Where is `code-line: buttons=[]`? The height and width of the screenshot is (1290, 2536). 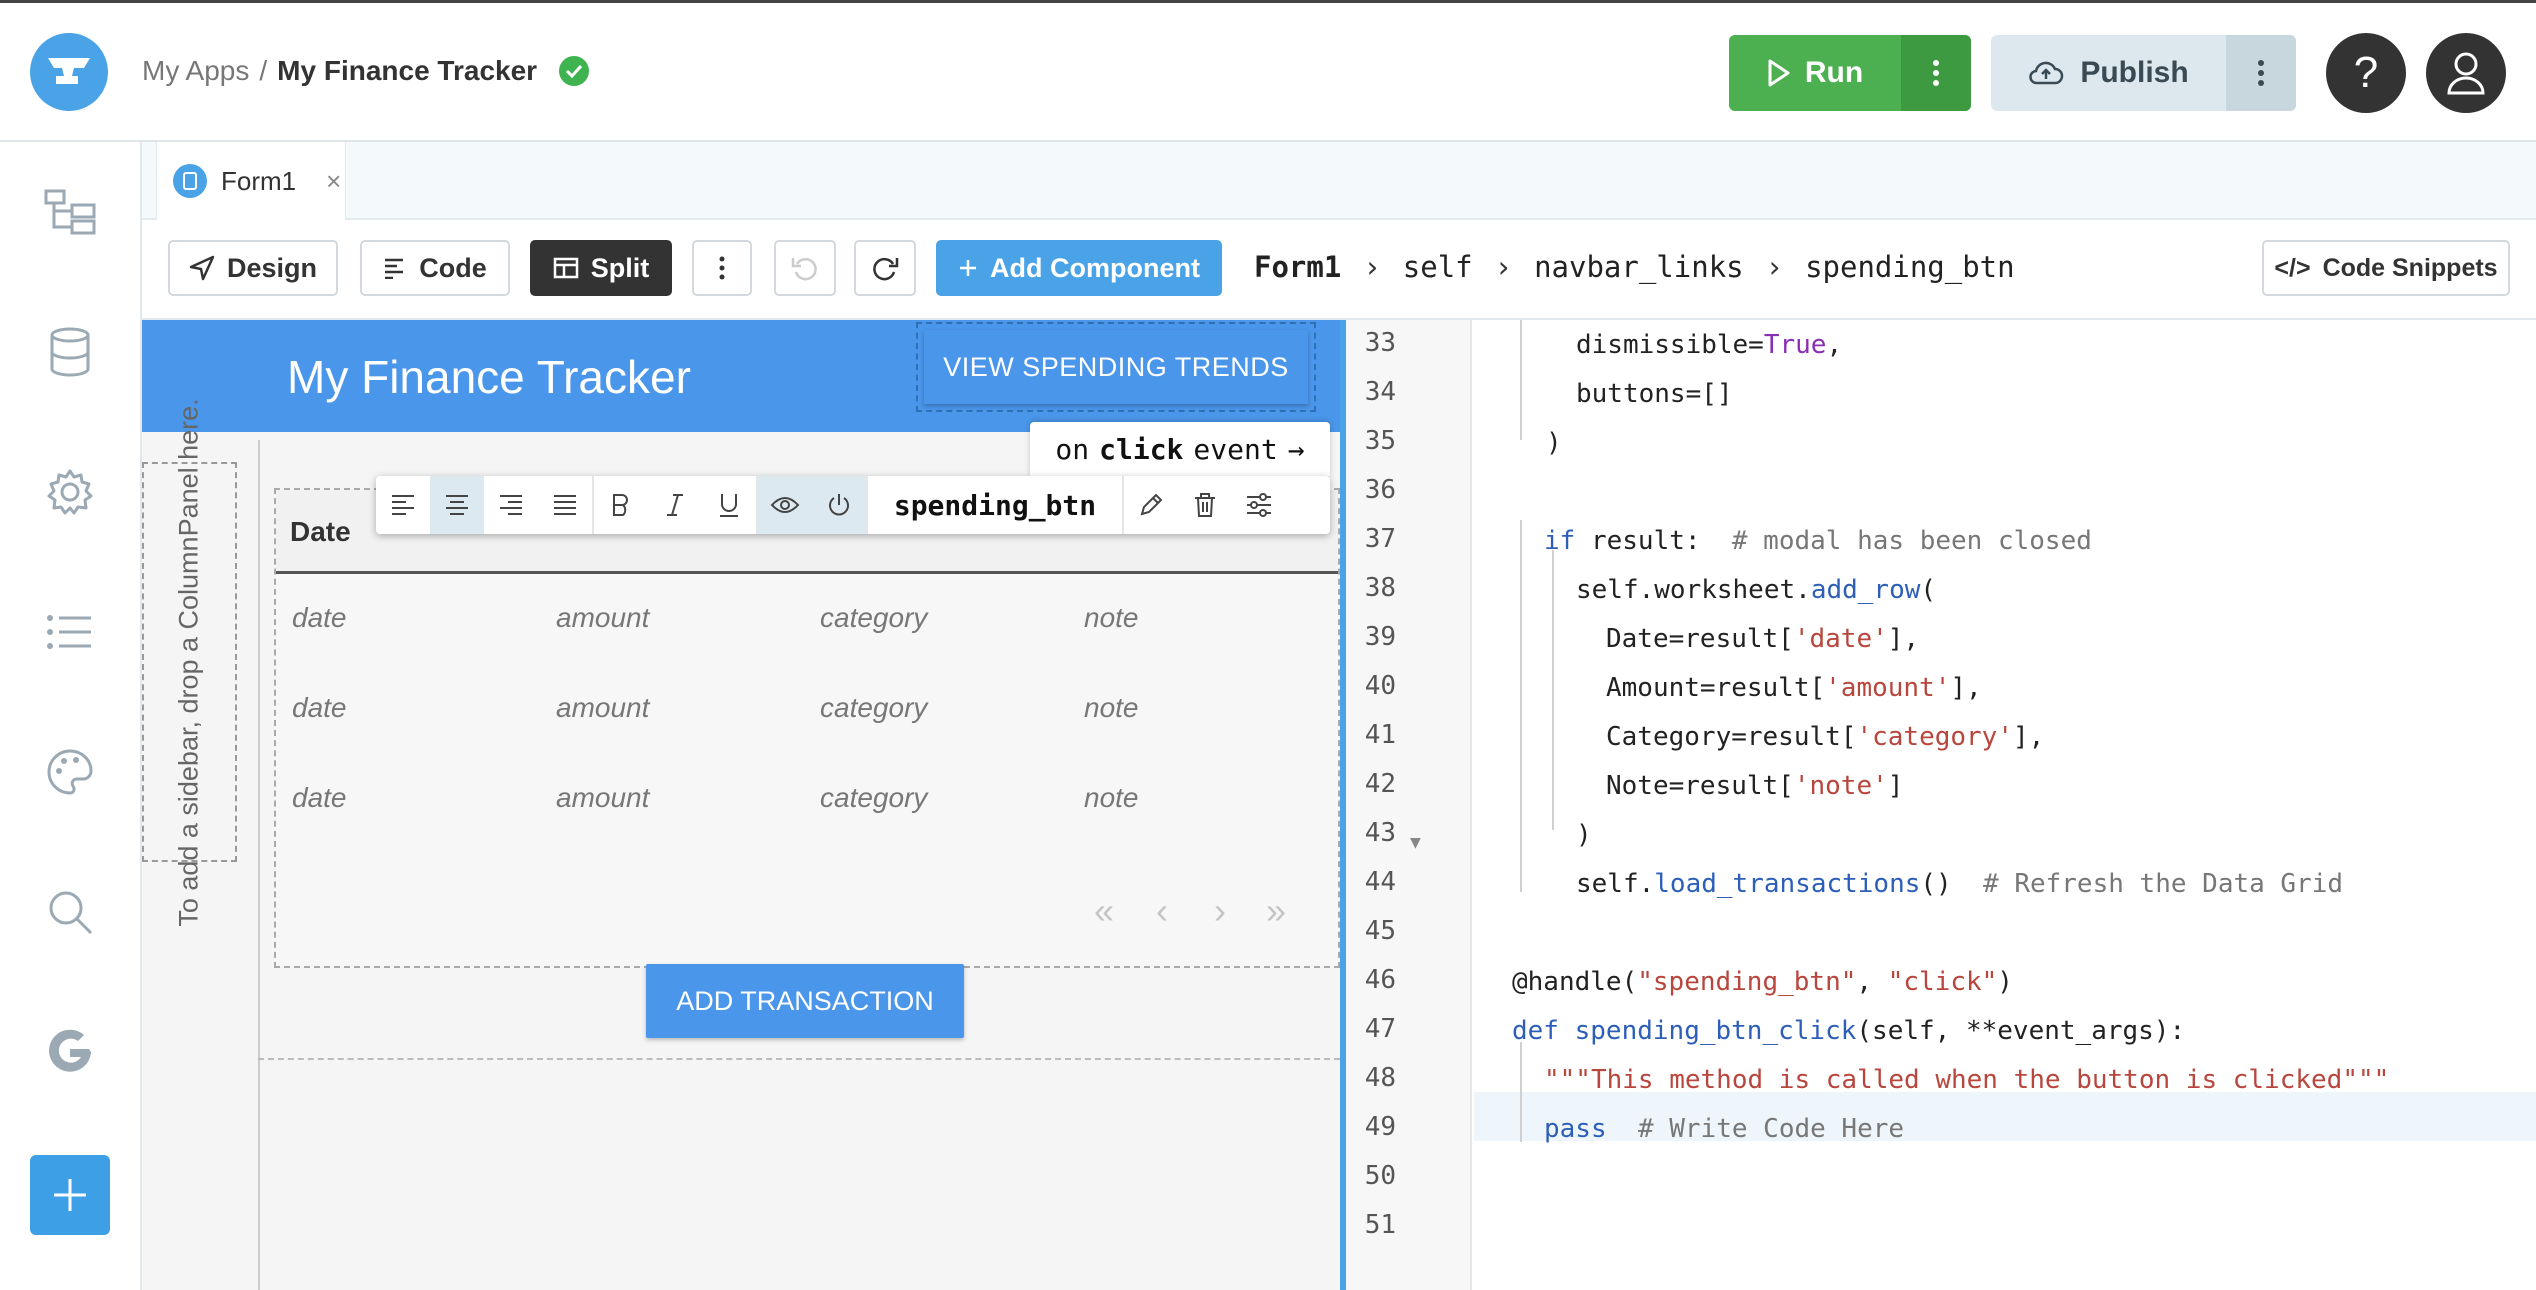 code-line: buttons=[] is located at coordinates (1654, 393).